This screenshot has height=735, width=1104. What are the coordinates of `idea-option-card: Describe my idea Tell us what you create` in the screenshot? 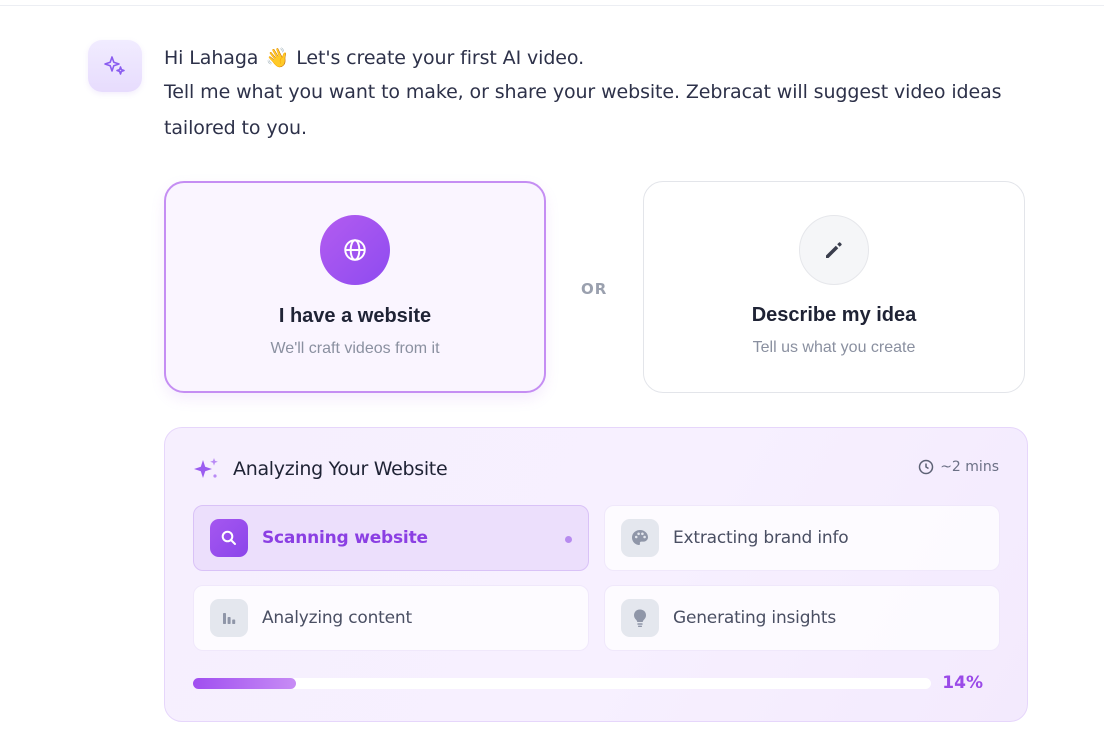 It's located at (834, 287).